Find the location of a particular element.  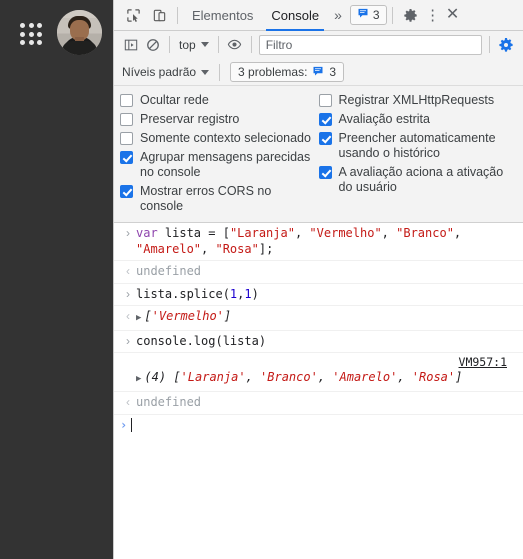

setting-agrupar-mensagens: Agrupar mensagens parecidas no console is located at coordinates (216, 165).